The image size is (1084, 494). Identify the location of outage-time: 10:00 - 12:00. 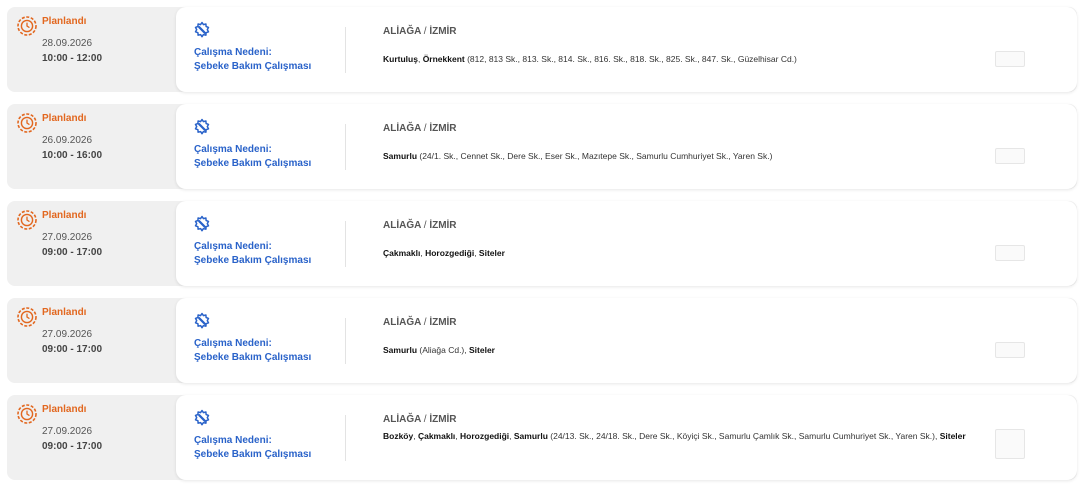
(72, 58).